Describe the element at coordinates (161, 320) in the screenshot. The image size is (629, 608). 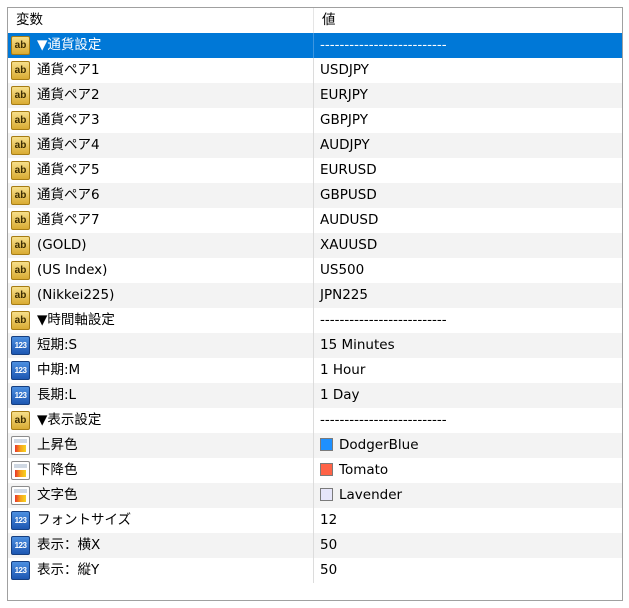
I see `parameter-name-cell: ab ▼時間軸設定` at that location.